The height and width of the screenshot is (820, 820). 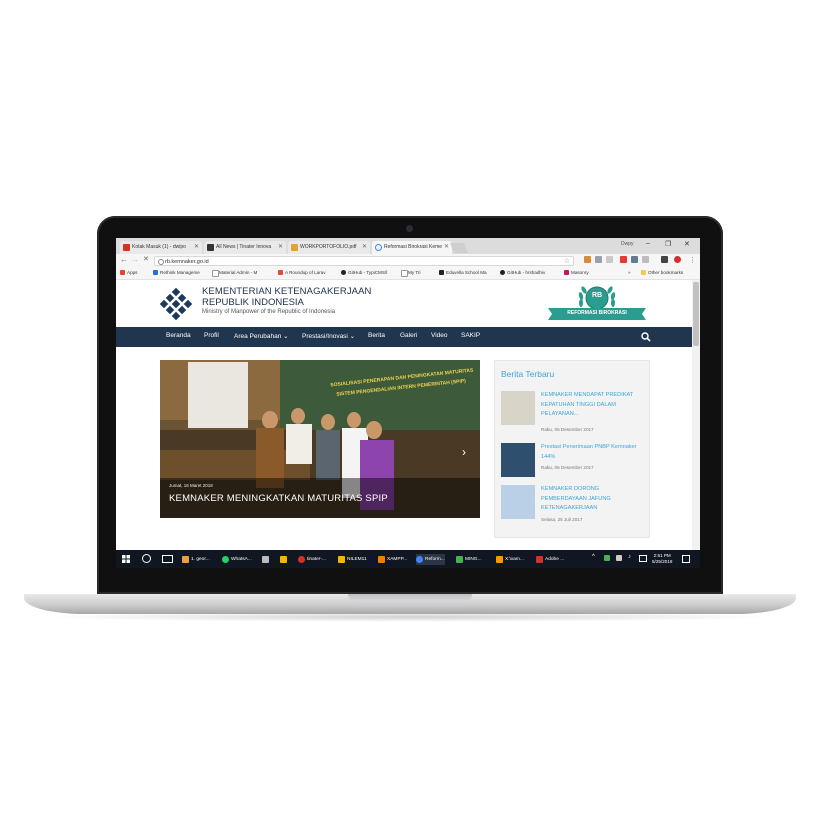 What do you see at coordinates (161, 247) in the screenshot?
I see `browser-tab: Kotak Masuk (1) - dwipo ✕` at bounding box center [161, 247].